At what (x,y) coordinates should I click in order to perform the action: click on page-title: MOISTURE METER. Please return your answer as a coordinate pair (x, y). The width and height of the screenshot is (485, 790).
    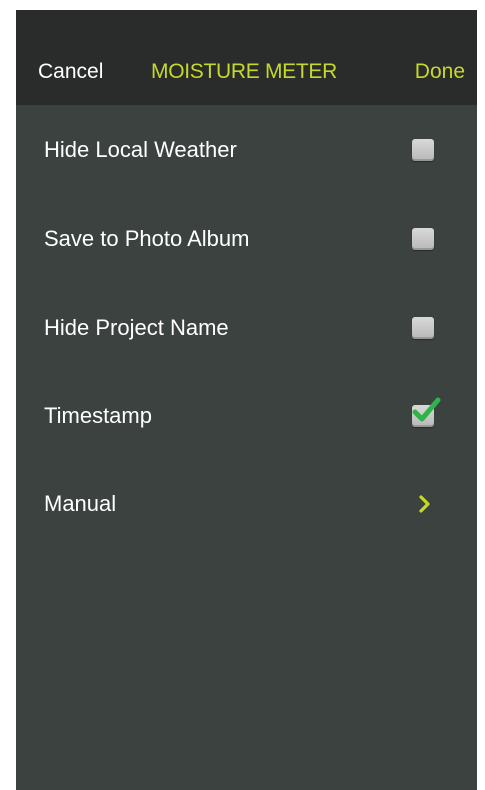
    Looking at the image, I should click on (244, 71).